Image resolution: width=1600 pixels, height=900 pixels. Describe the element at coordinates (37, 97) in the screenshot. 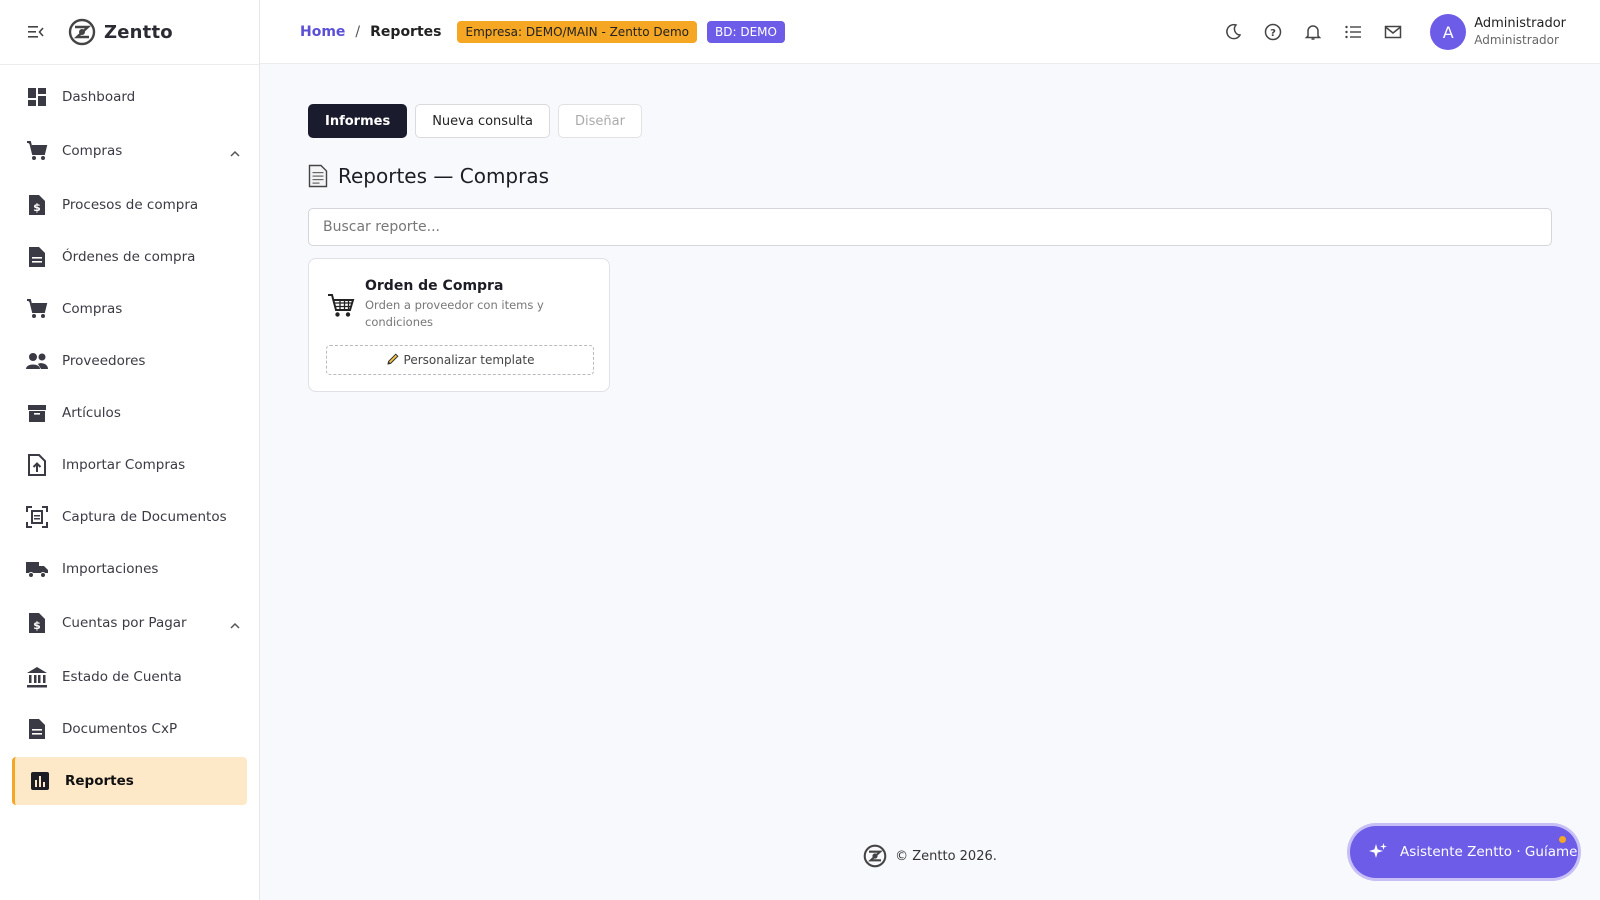

I see `dashboard-icon` at that location.